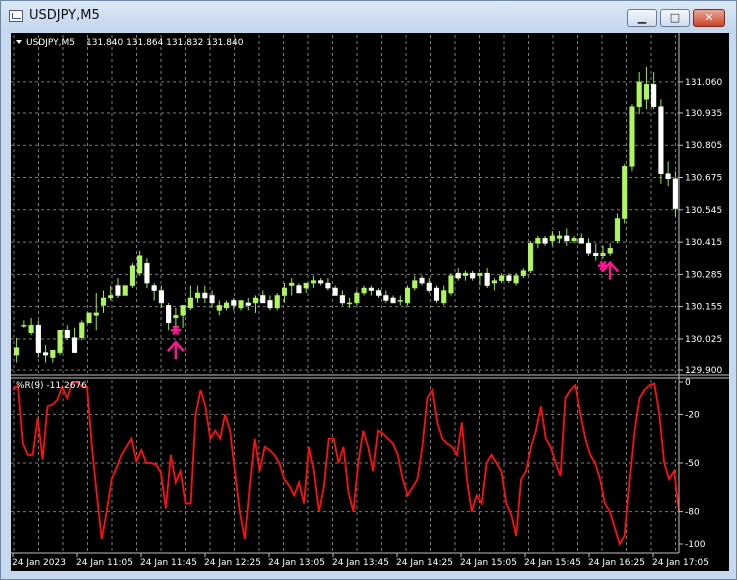  What do you see at coordinates (368, 16) in the screenshot?
I see `title-bar: USDJPY,M5 ▁ □ ✕` at bounding box center [368, 16].